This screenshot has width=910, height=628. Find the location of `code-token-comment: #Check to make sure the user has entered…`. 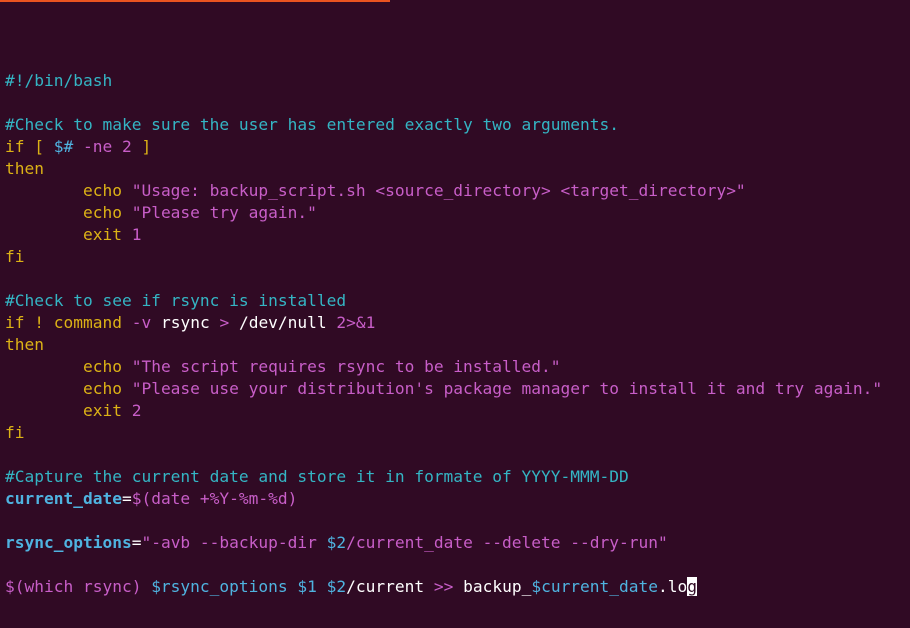

code-token-comment: #Check to make sure the user has entered… is located at coordinates (312, 124).